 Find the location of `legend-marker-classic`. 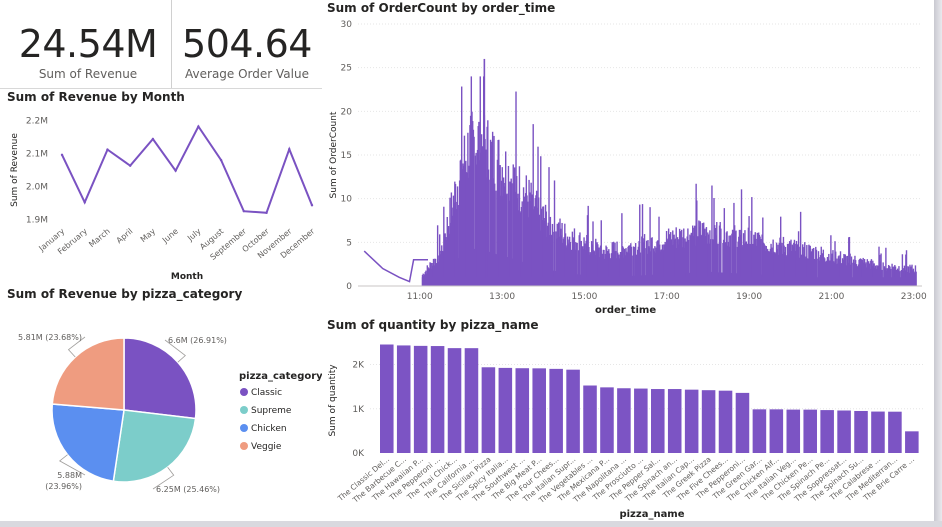

legend-marker-classic is located at coordinates (244, 392).